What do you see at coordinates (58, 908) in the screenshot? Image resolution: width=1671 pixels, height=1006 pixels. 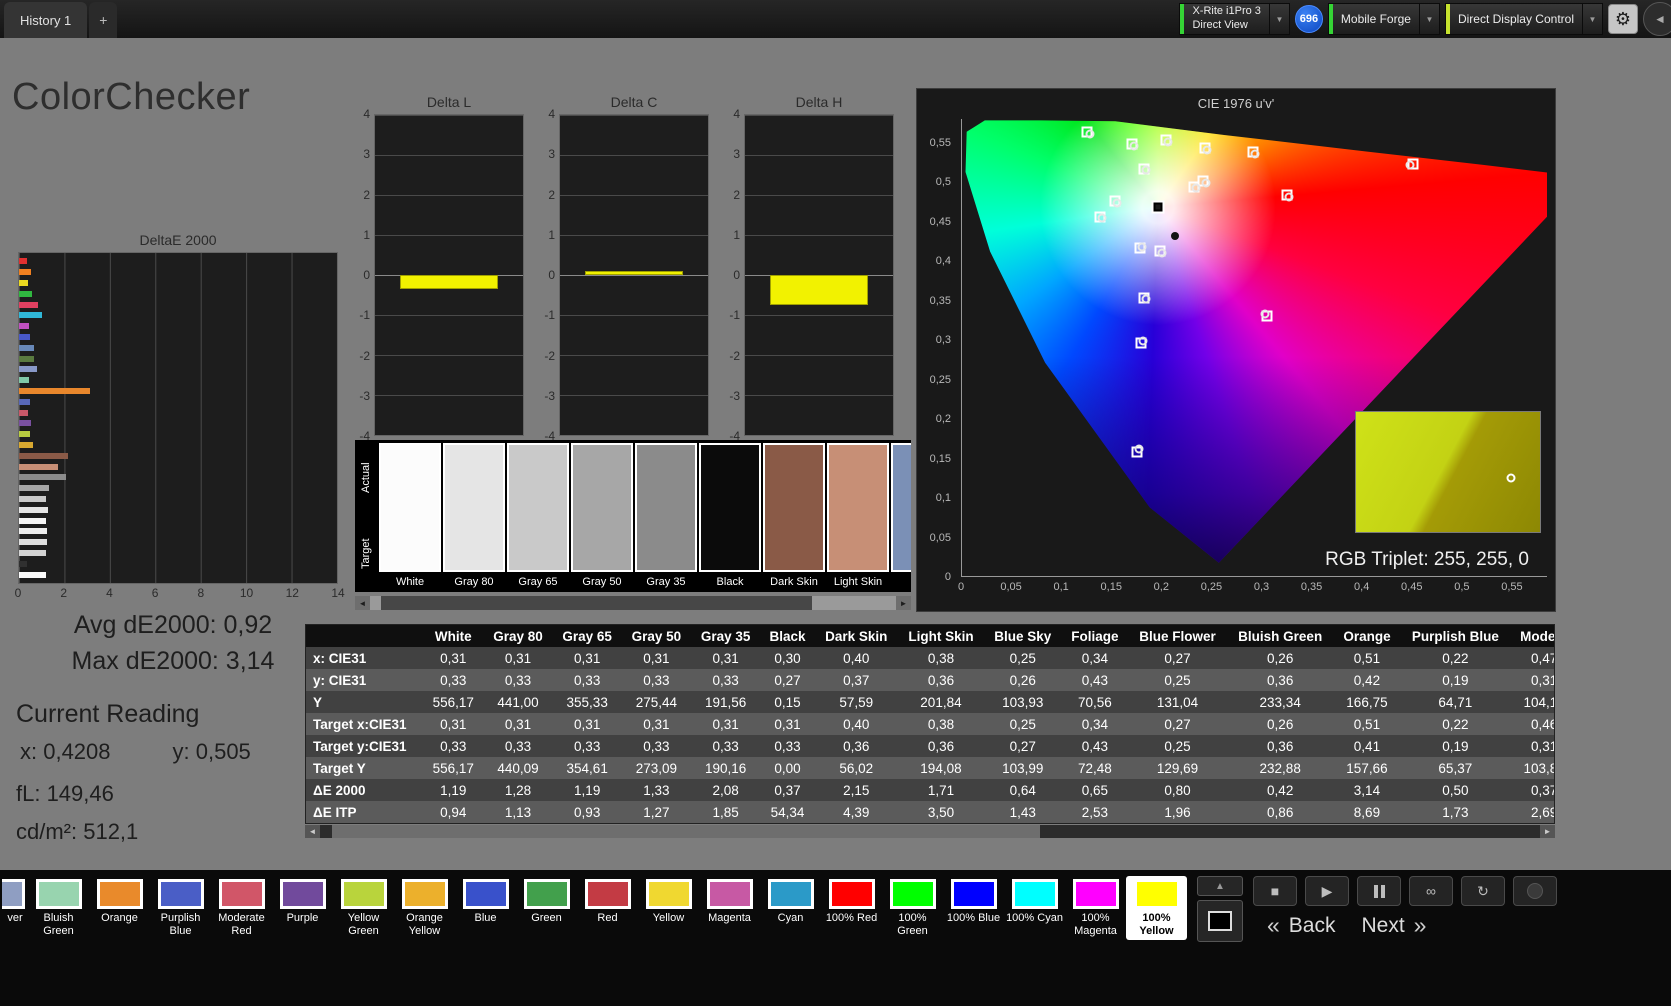 I see `pattern-patch-bluish-green: Bluish Green` at bounding box center [58, 908].